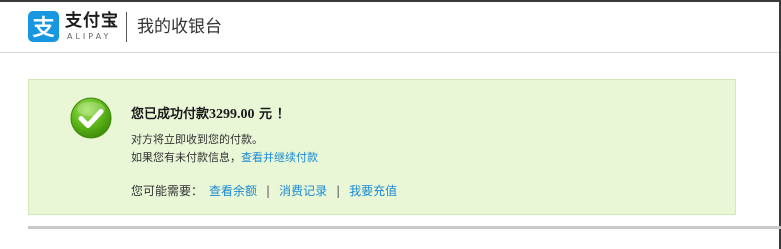 This screenshot has width=781, height=249. I want to click on success-message: 您已成功付款3299.00 元 ！, so click(210, 115).